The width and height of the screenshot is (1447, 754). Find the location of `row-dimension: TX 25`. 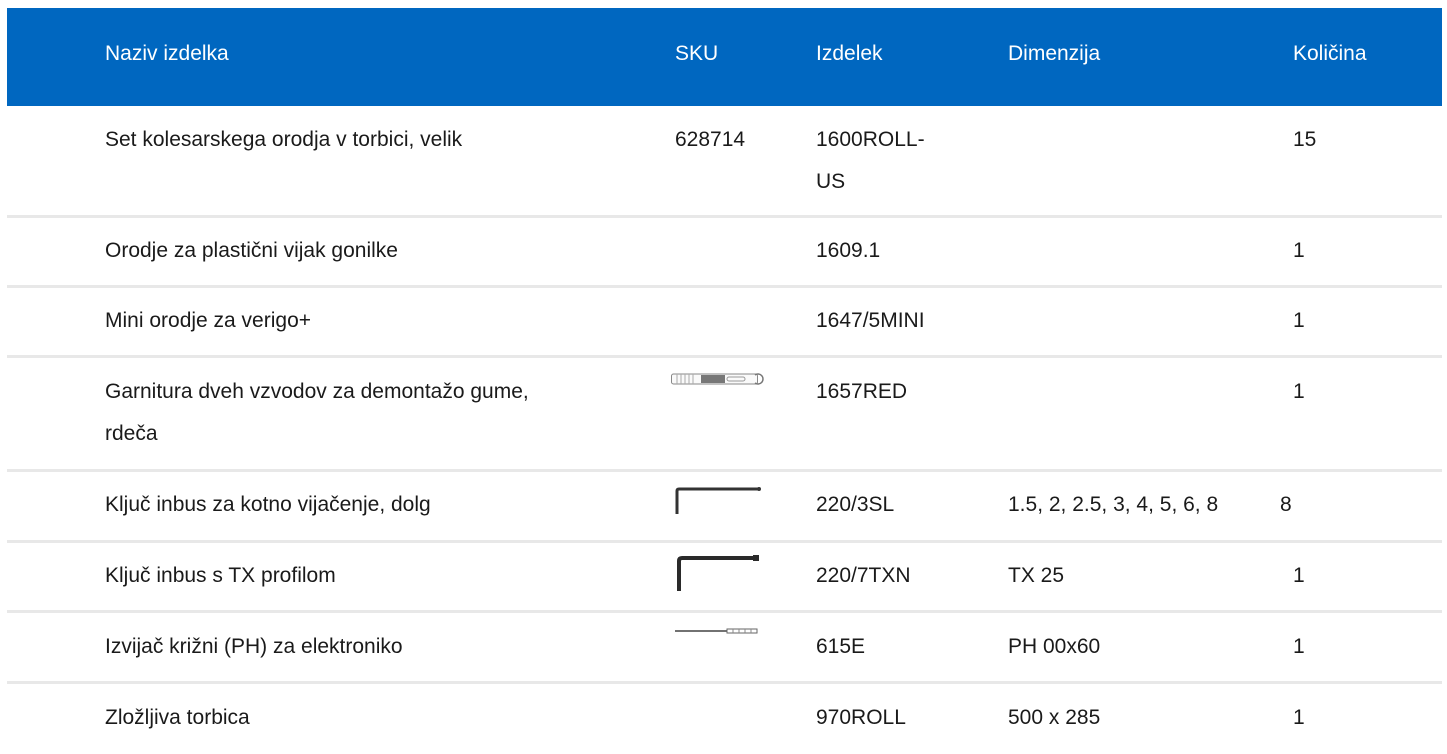

row-dimension: TX 25 is located at coordinates (1036, 575).